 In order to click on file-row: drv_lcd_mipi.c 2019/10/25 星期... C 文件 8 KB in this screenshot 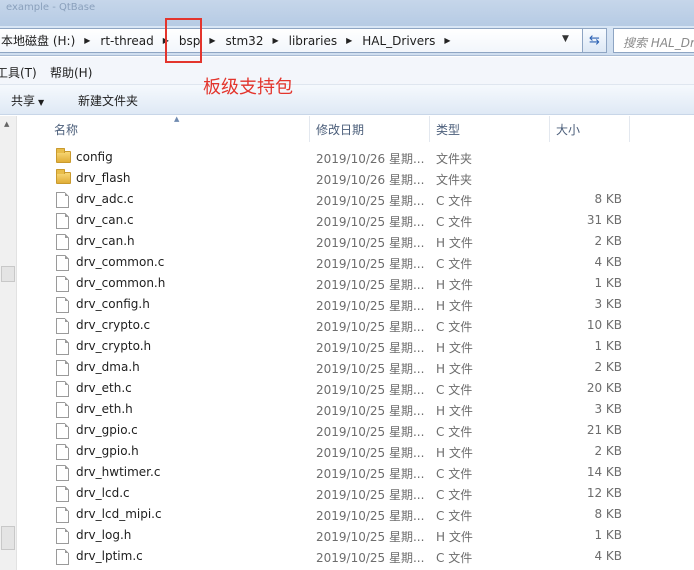, I will do `click(347, 514)`.